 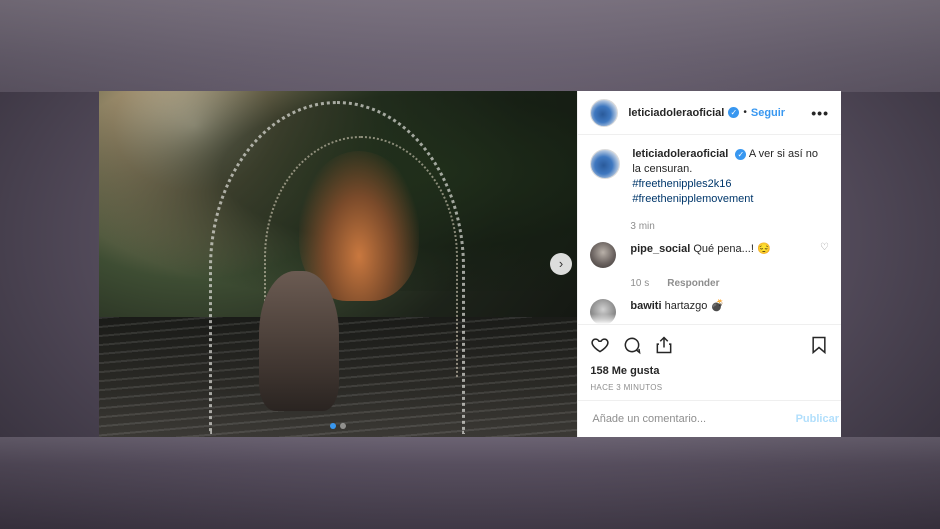 What do you see at coordinates (299, 341) in the screenshot?
I see `photo-figure` at bounding box center [299, 341].